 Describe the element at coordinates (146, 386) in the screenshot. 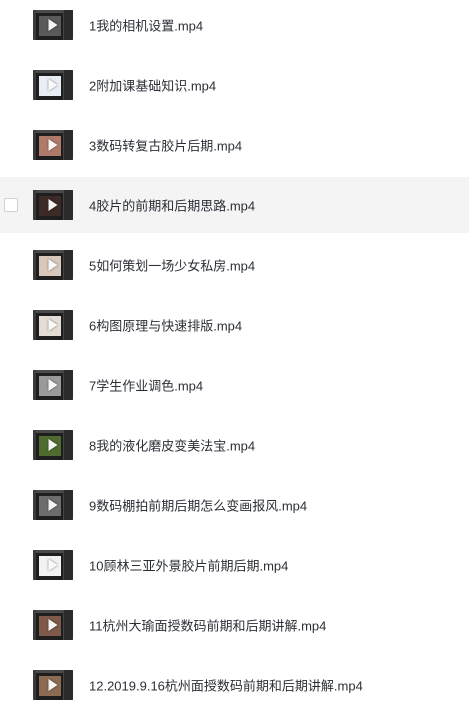

I see `file-name: 7学生作业调色.mp4` at that location.